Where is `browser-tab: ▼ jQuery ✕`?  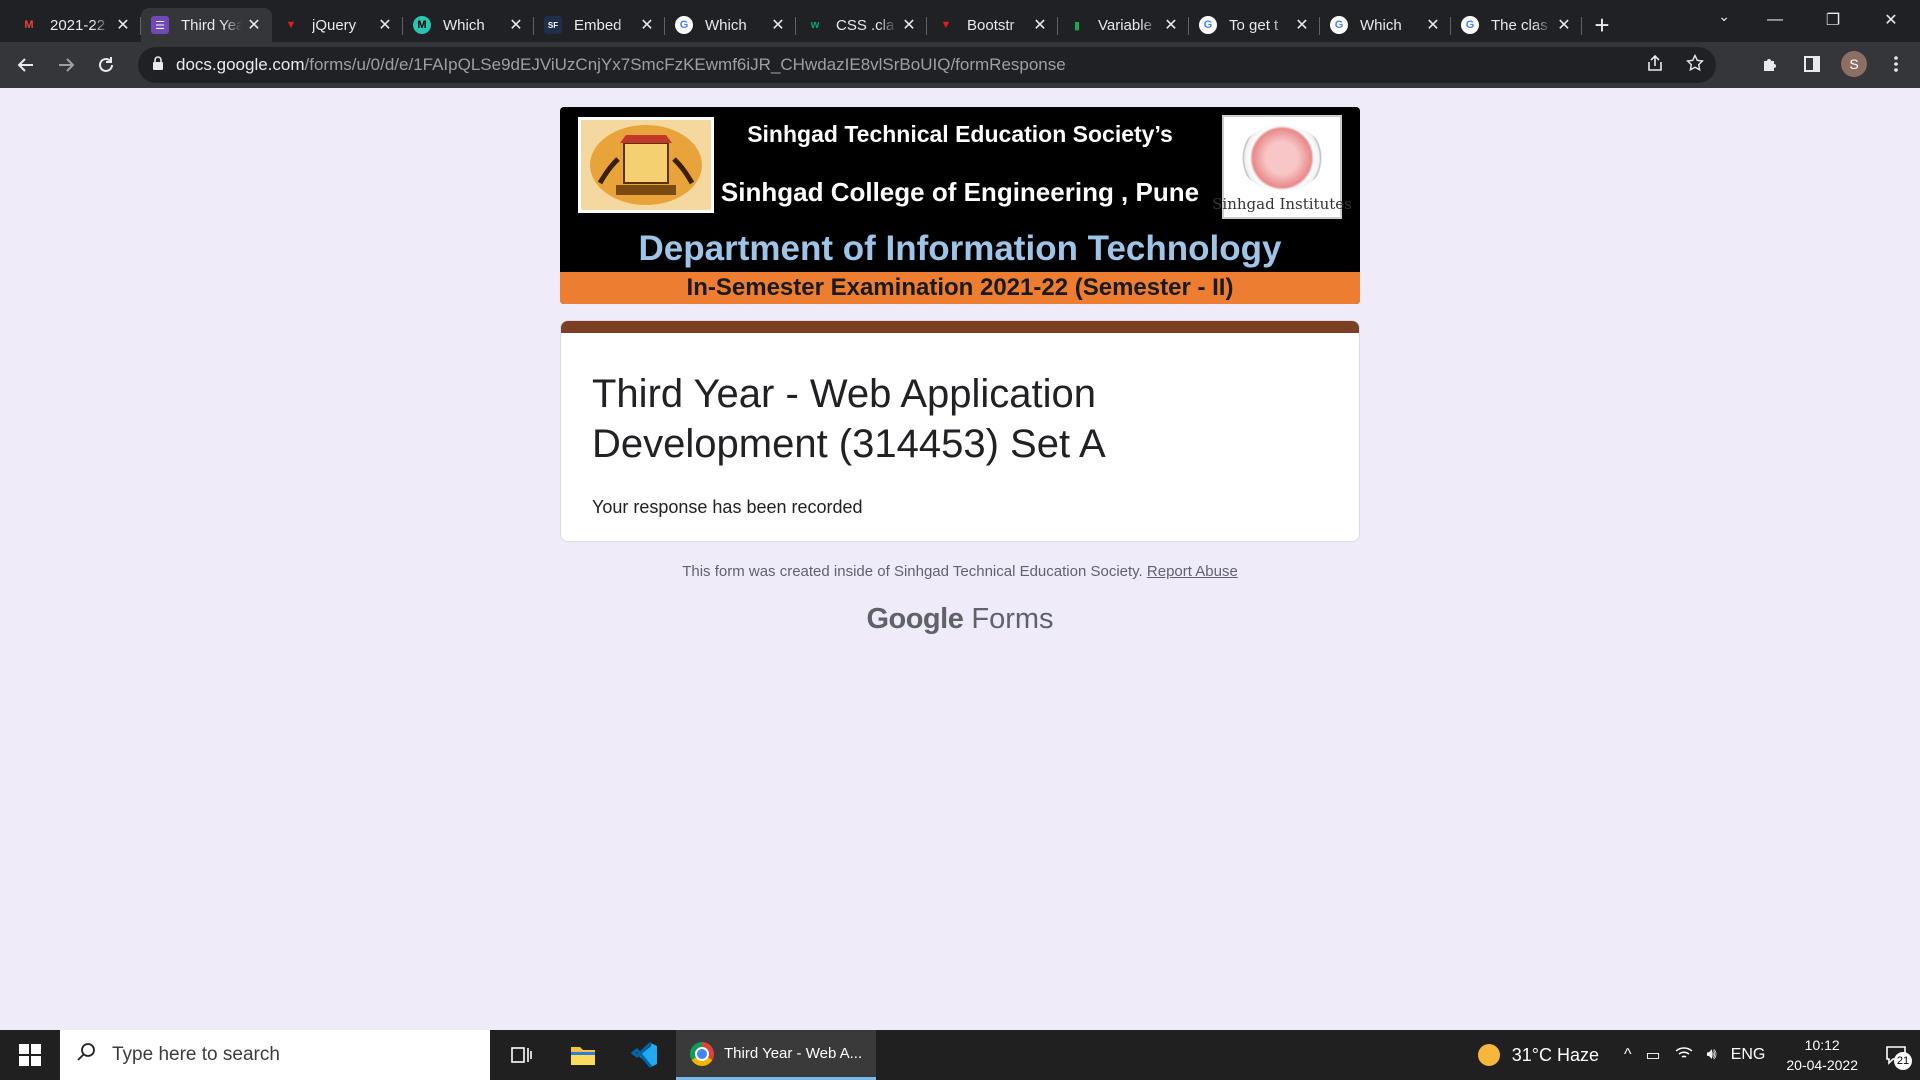 browser-tab: ▼ jQuery ✕ is located at coordinates (337, 25).